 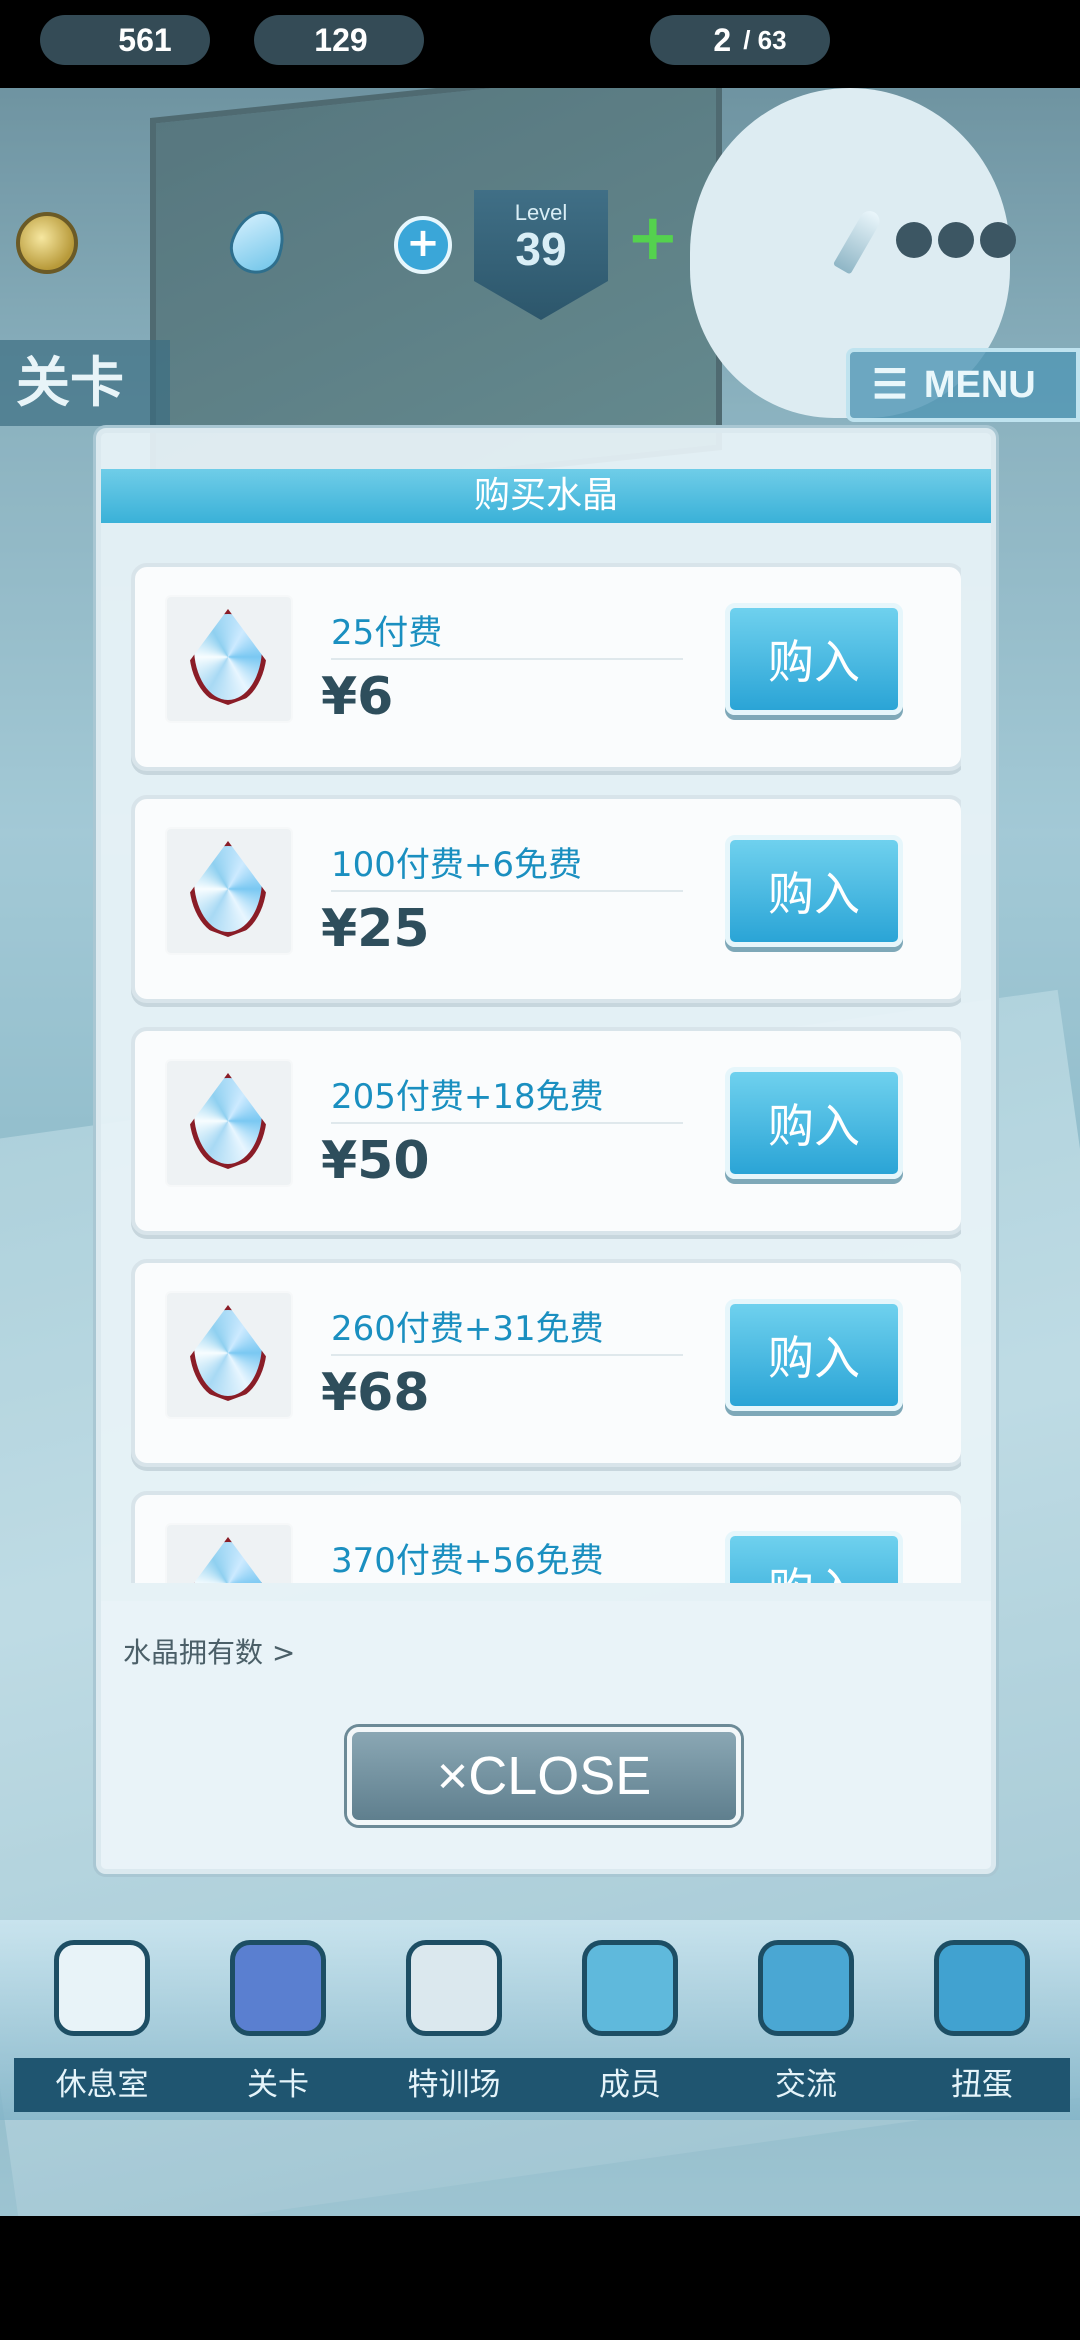 I want to click on add-crystal-button: +, so click(x=423, y=245).